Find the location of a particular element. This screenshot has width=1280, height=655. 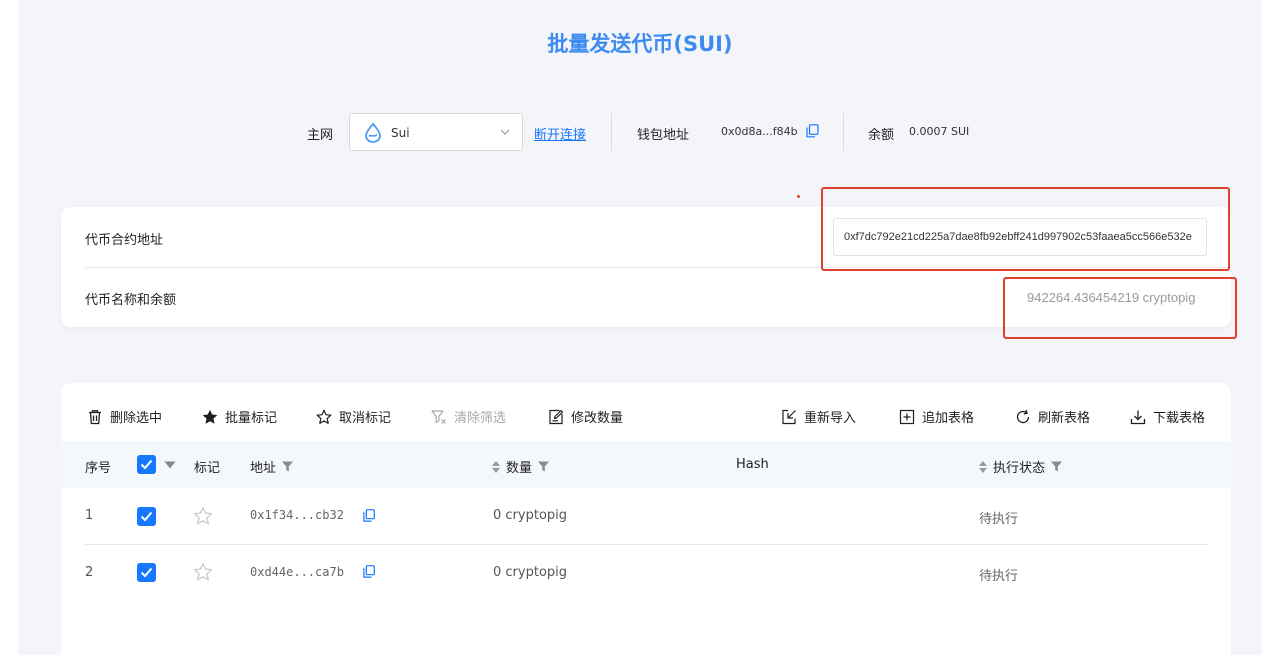

header-status-label: 执行状态 is located at coordinates (1019, 468).